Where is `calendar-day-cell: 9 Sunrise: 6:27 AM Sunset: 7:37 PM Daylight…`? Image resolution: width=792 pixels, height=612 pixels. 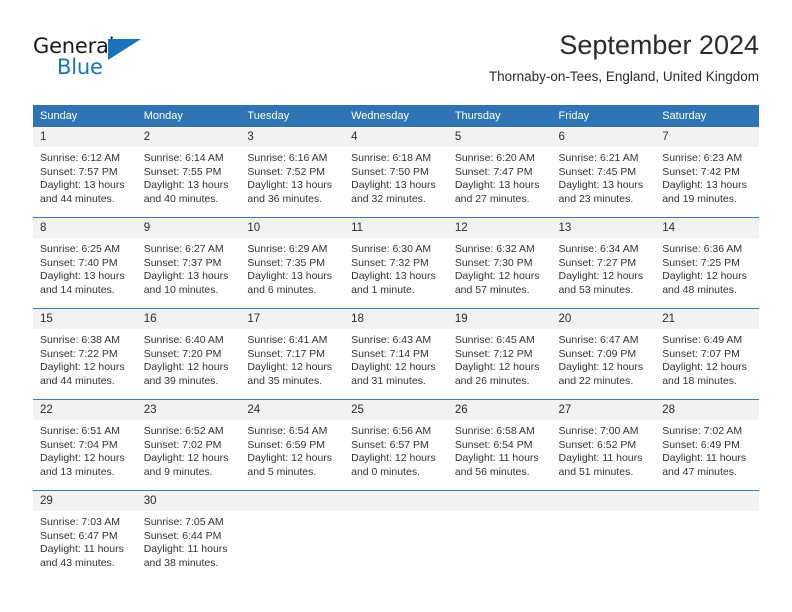
calendar-day-cell: 9 Sunrise: 6:27 AM Sunset: 7:37 PM Daylight… is located at coordinates (188, 263).